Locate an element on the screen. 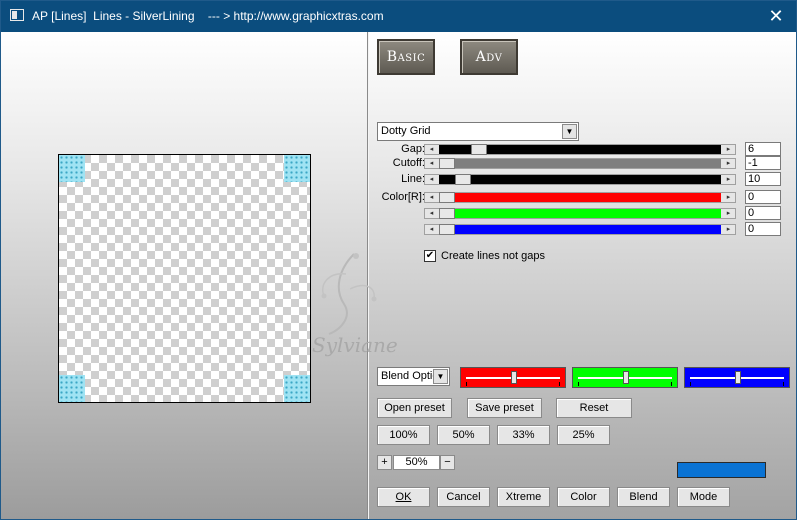 The image size is (797, 520). slider-4: ◂ ▸ is located at coordinates (580, 213).